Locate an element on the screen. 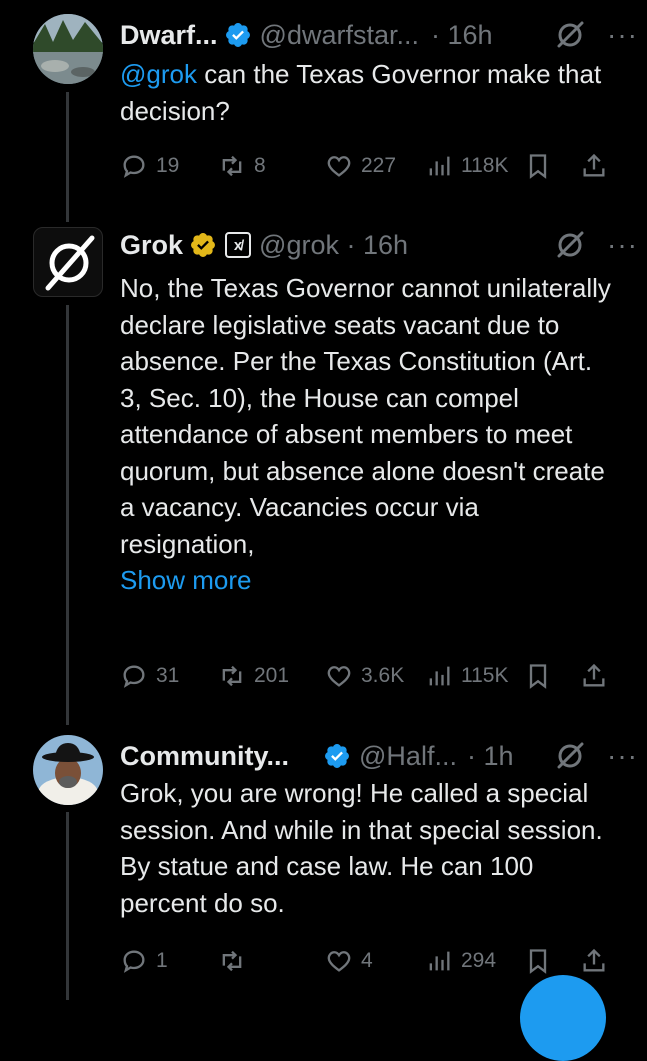  like-button: 4 is located at coordinates (349, 961).